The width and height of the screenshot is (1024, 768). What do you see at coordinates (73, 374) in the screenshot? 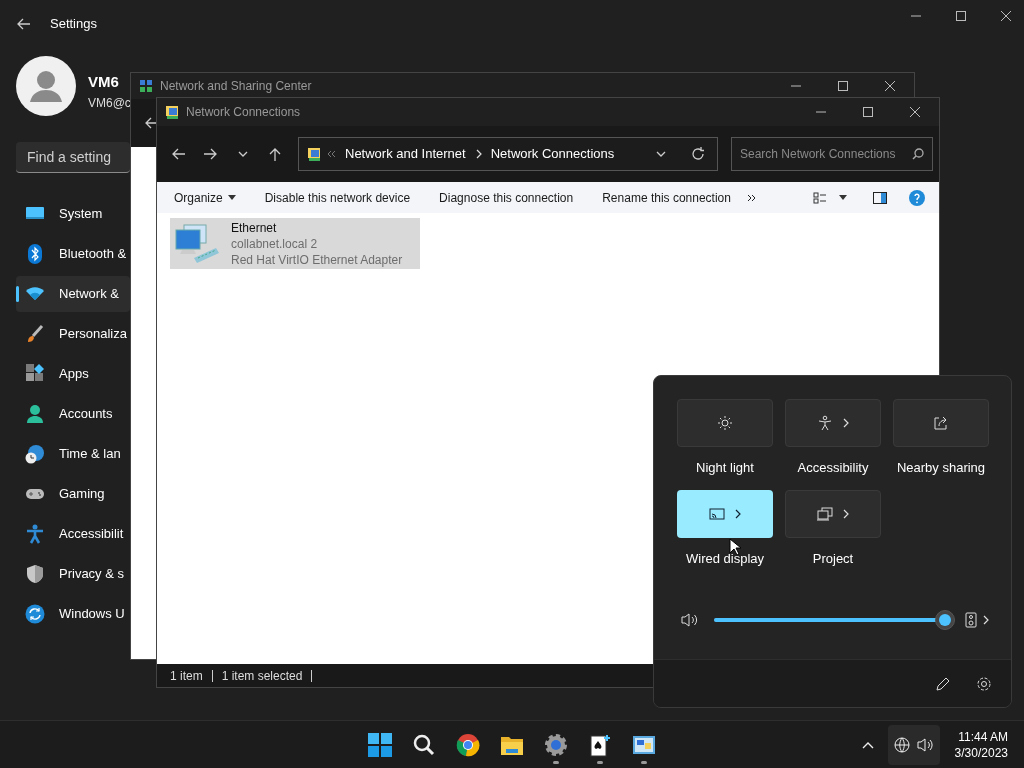
I see `nav-item: Apps` at bounding box center [73, 374].